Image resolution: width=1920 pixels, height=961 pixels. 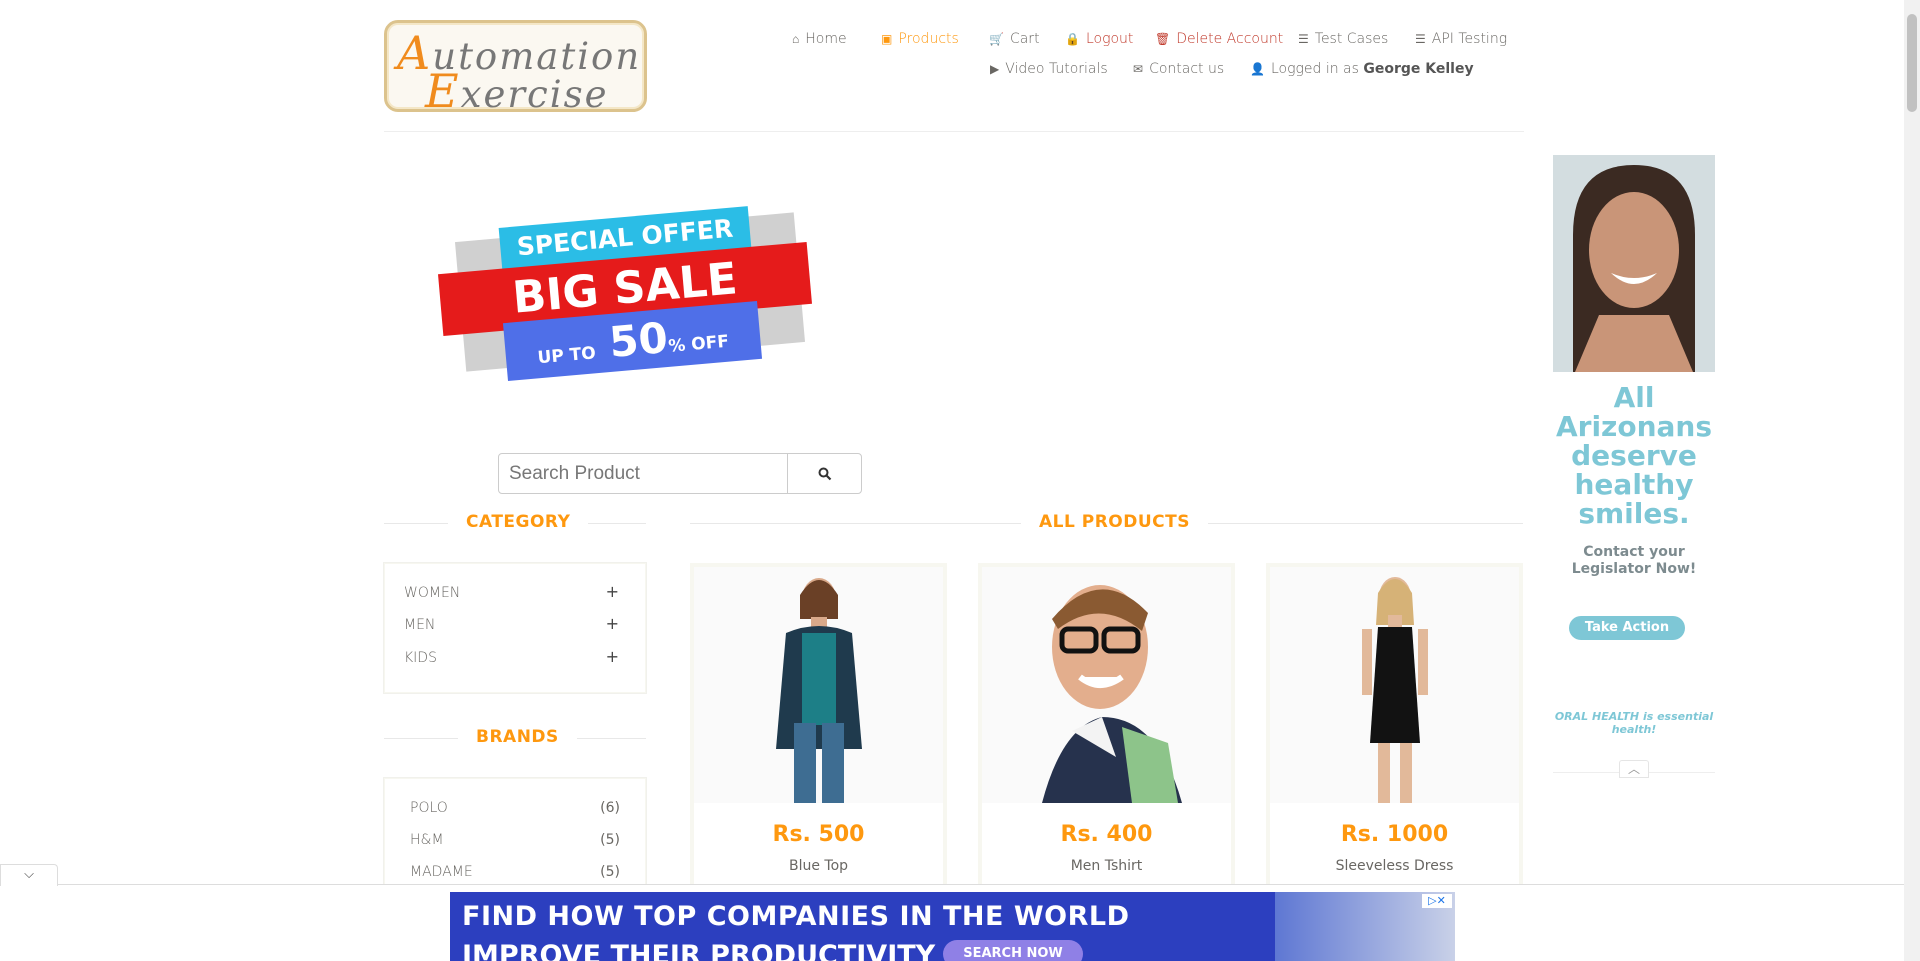 What do you see at coordinates (1106, 866) in the screenshot?
I see `product-name: Men Tshirt` at bounding box center [1106, 866].